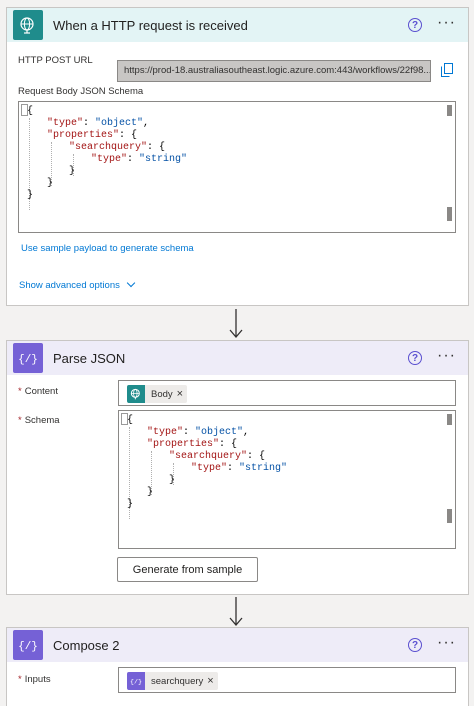 The width and height of the screenshot is (474, 706). Describe the element at coordinates (287, 393) in the screenshot. I see `content-input: Body ×` at that location.